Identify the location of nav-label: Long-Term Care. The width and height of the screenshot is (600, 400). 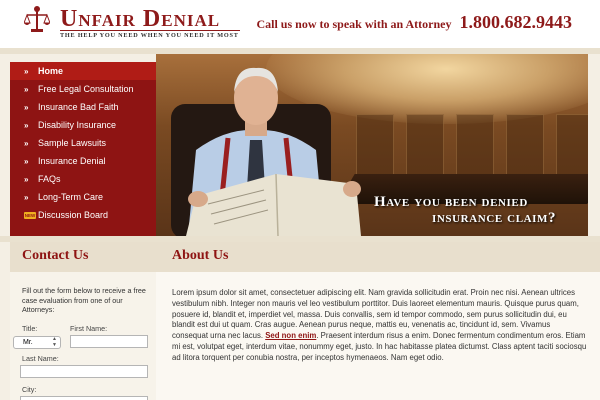
(71, 197).